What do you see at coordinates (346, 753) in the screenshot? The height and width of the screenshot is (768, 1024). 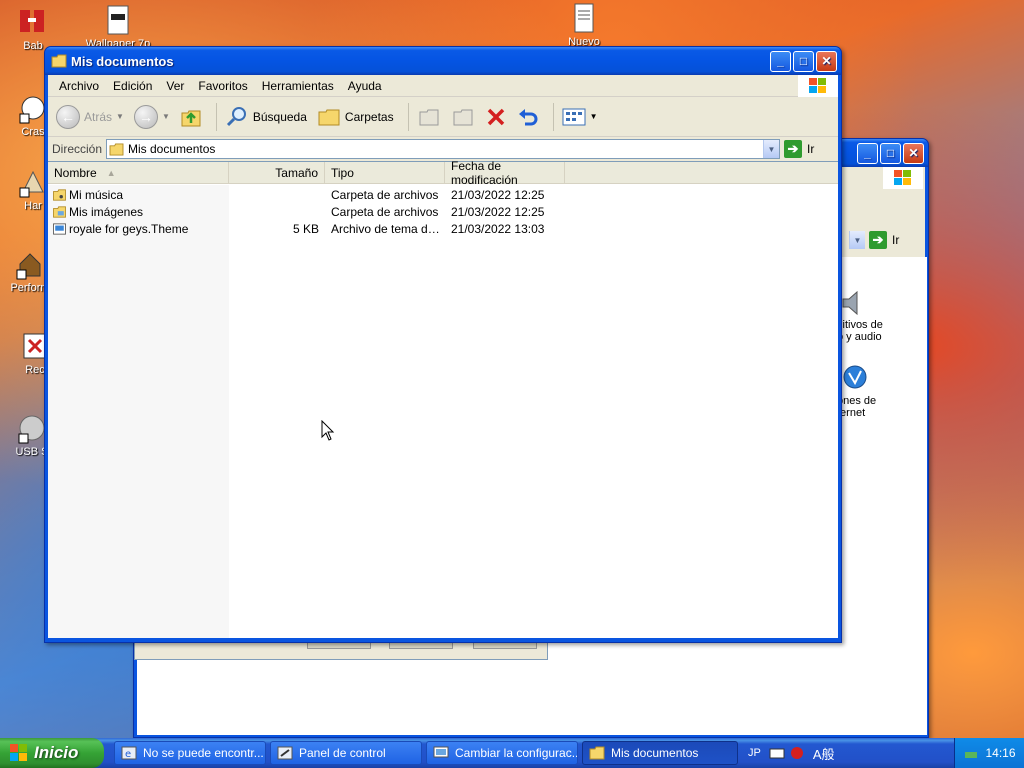 I see `task-button-control-panel: Panel de control` at bounding box center [346, 753].